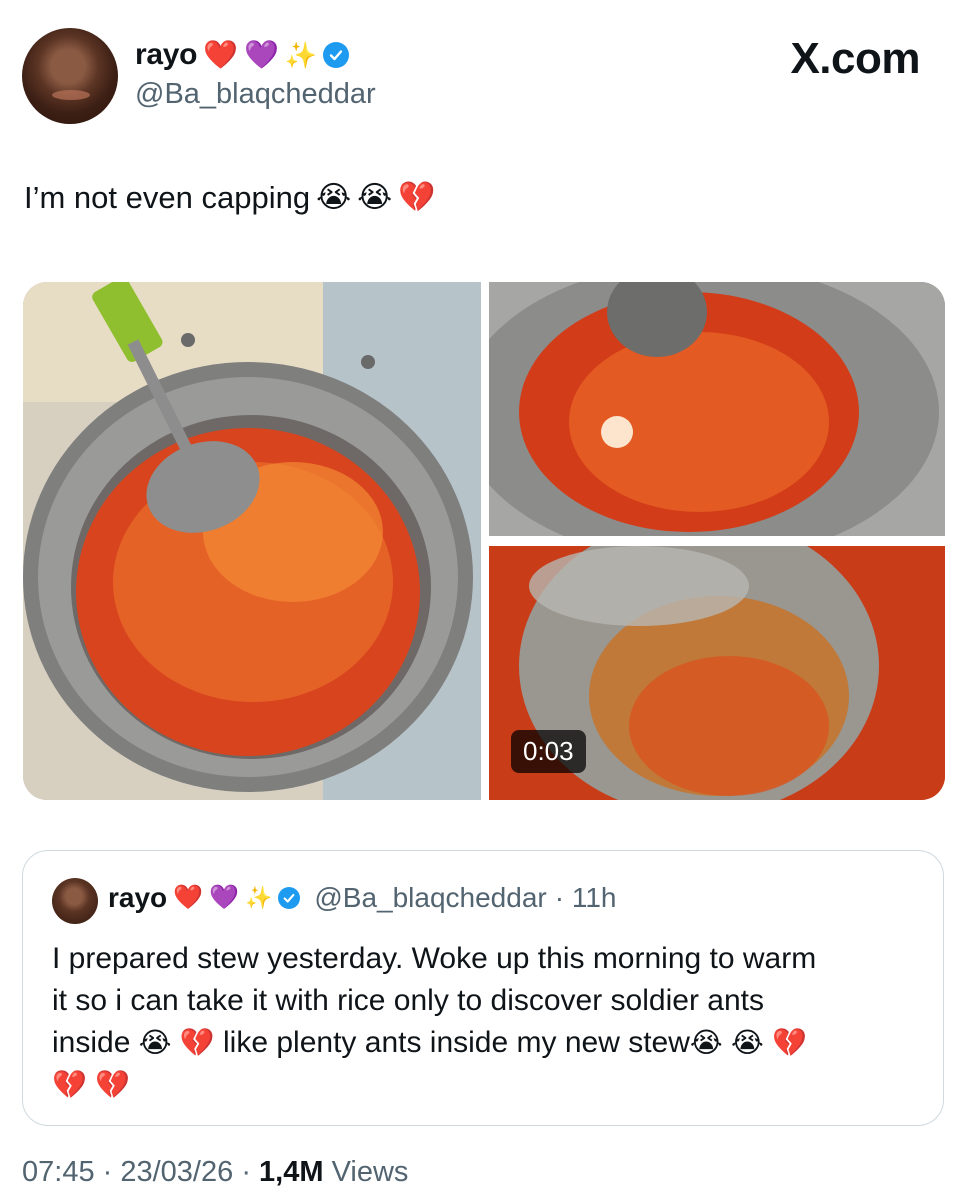 The width and height of the screenshot is (968, 1200). I want to click on post-time: 07:45, so click(58, 1172).